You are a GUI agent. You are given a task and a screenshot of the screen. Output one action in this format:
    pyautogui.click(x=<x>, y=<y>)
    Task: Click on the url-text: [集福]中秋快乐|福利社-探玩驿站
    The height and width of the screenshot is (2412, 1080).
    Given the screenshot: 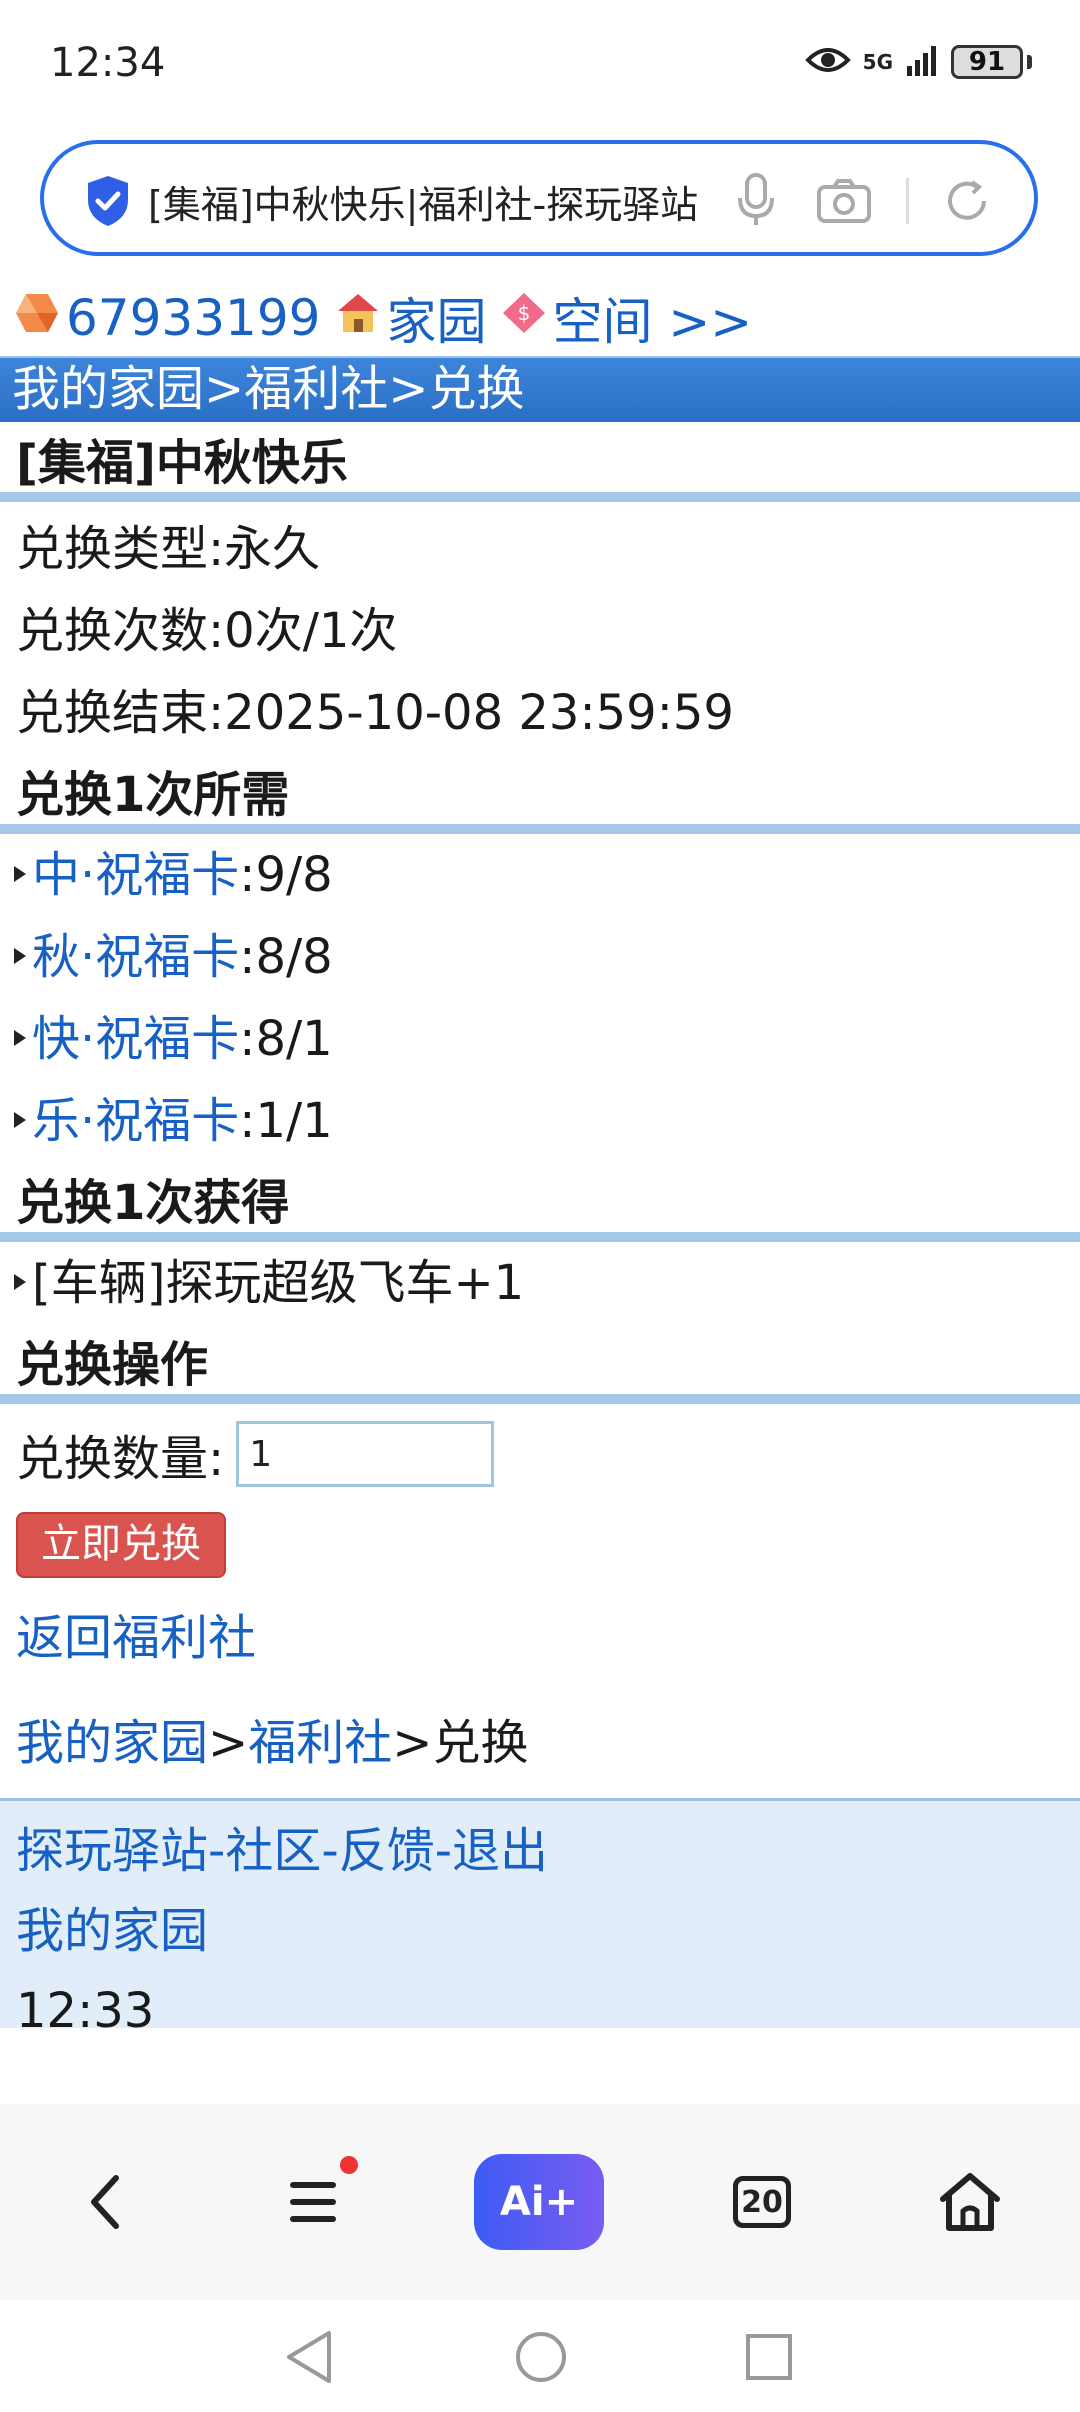 What is the action you would take?
    pyautogui.click(x=433, y=200)
    